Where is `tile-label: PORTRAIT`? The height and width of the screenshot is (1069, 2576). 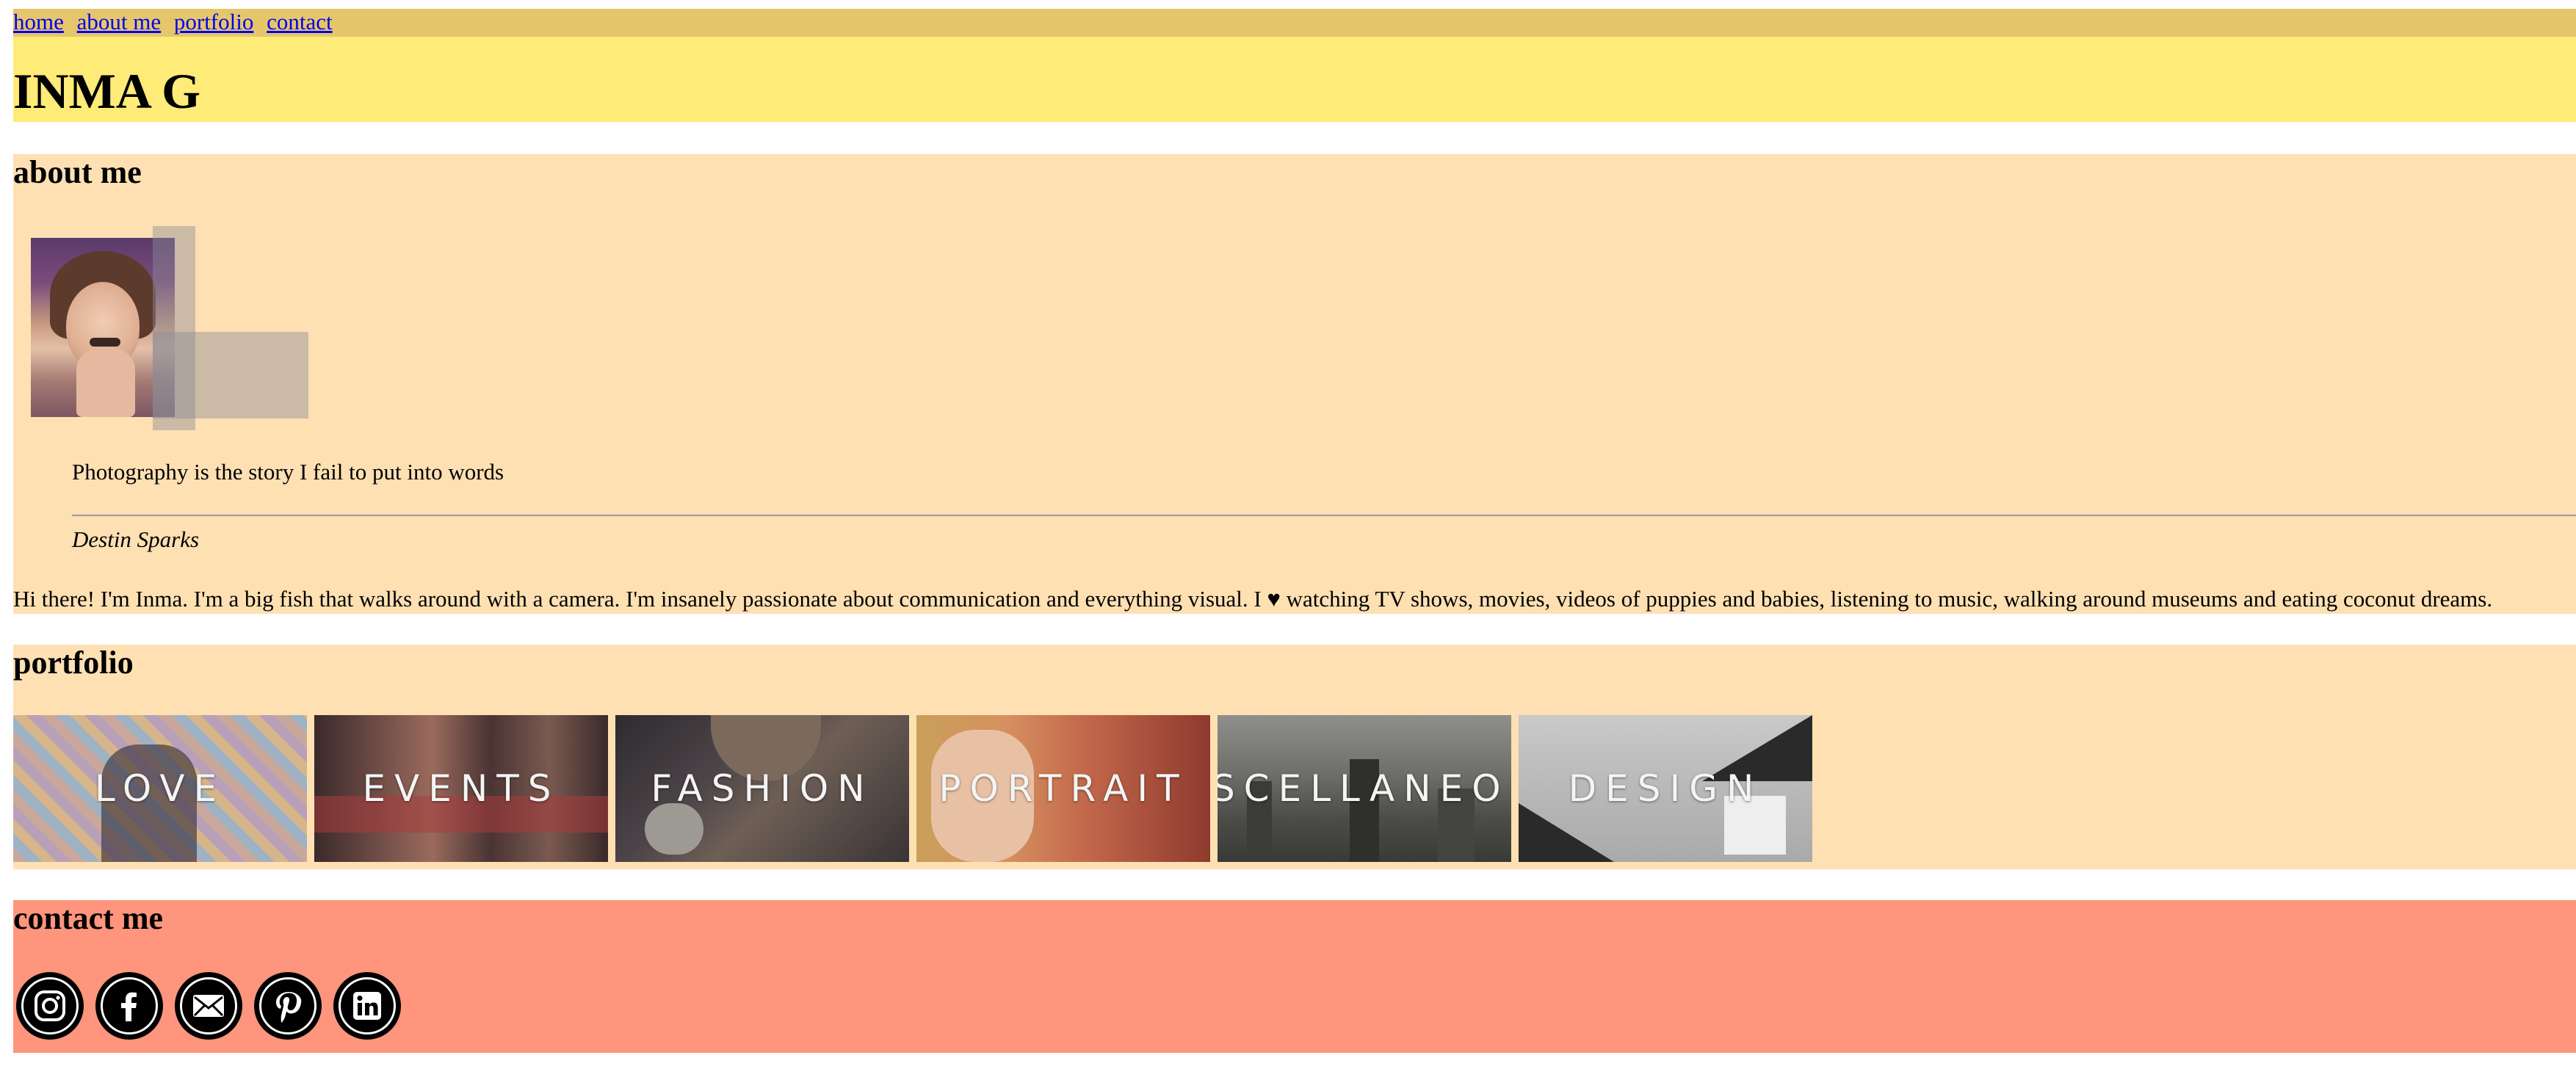
tile-label: PORTRAIT is located at coordinates (1063, 788).